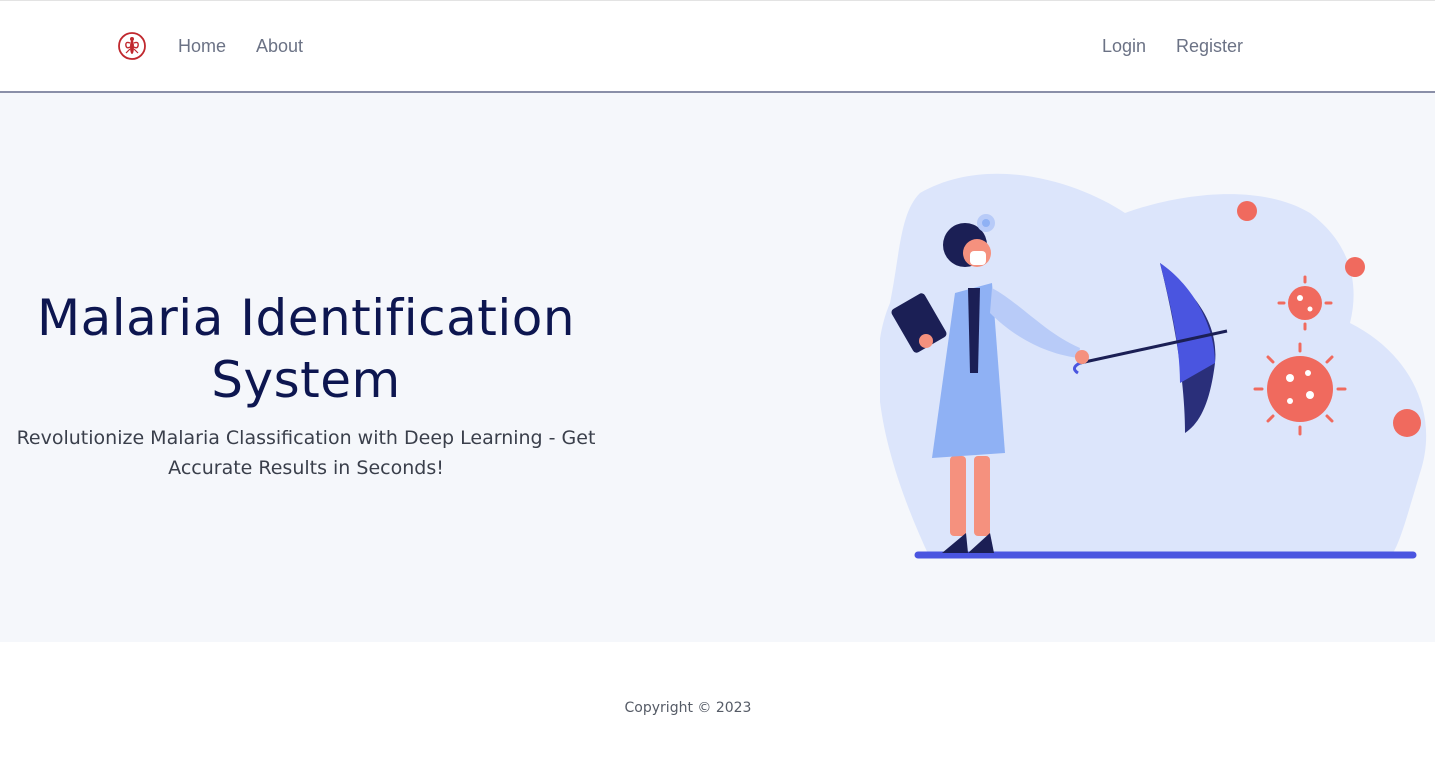 The height and width of the screenshot is (757, 1435). I want to click on nav-link-about: About, so click(279, 46).